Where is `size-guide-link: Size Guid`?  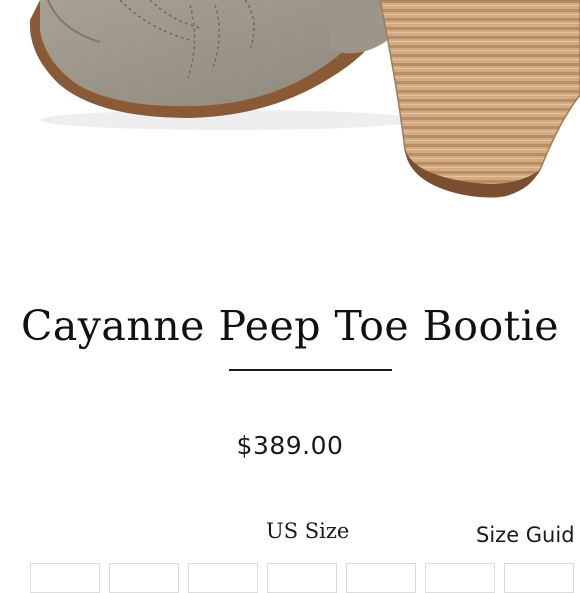 size-guide-link: Size Guid is located at coordinates (525, 535).